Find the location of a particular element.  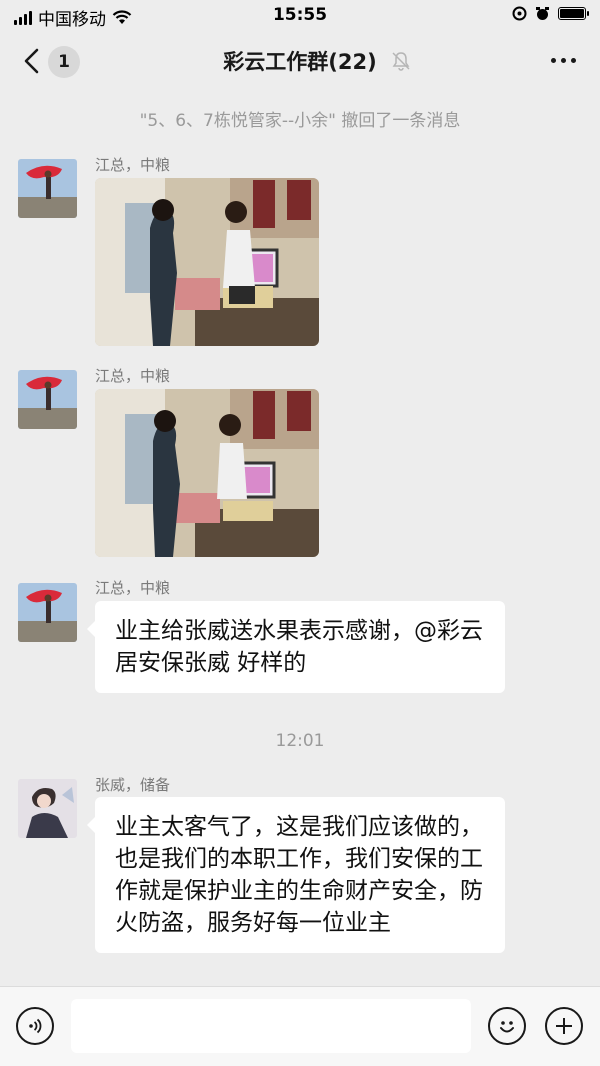

battery-icon is located at coordinates (573, 13).